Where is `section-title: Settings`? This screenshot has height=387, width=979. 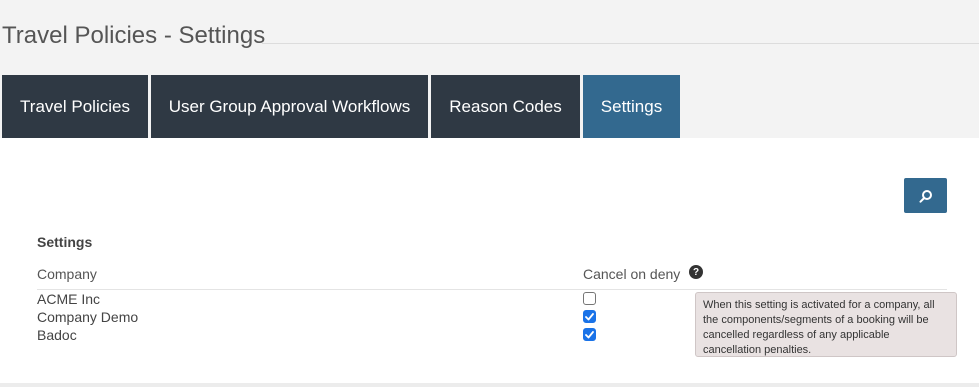 section-title: Settings is located at coordinates (65, 242).